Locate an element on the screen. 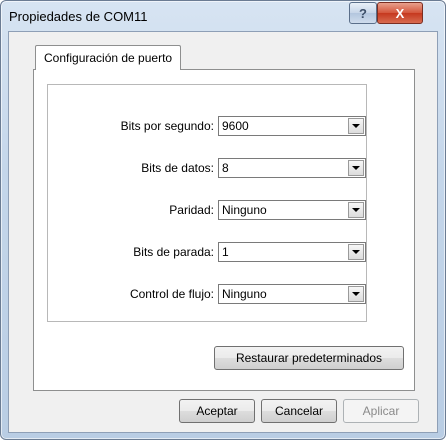 The image size is (446, 440). stop-bits-select: 1 is located at coordinates (292, 252).